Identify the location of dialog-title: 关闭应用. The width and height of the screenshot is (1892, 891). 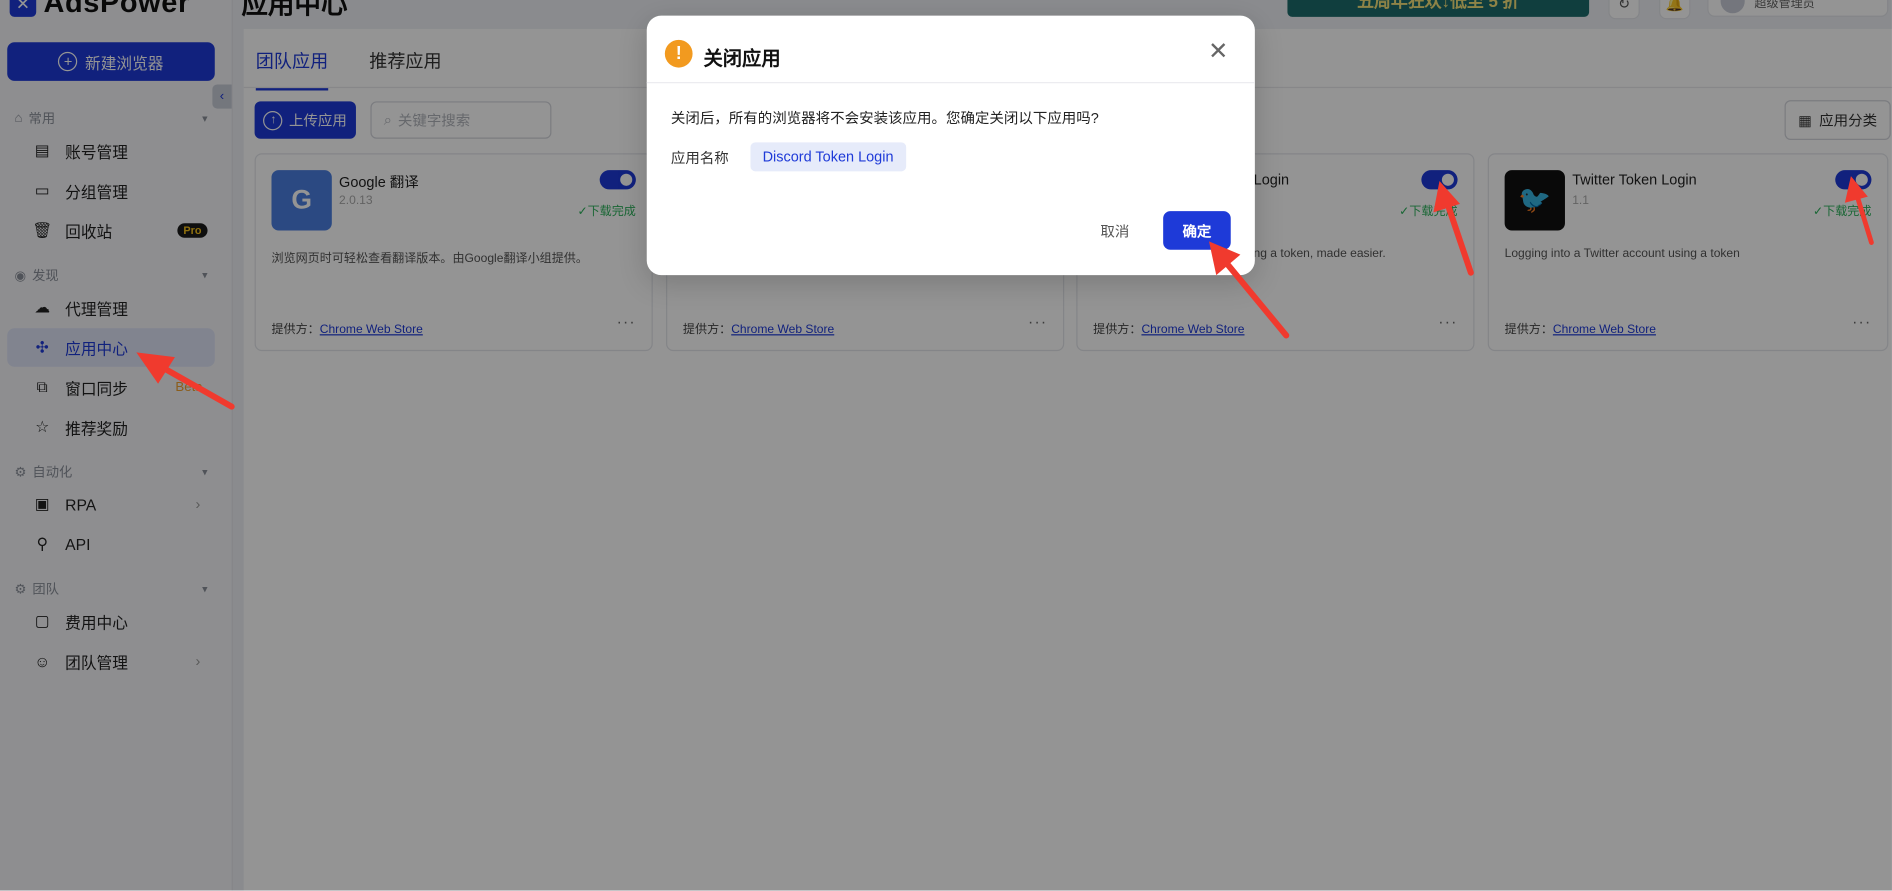
(742, 59).